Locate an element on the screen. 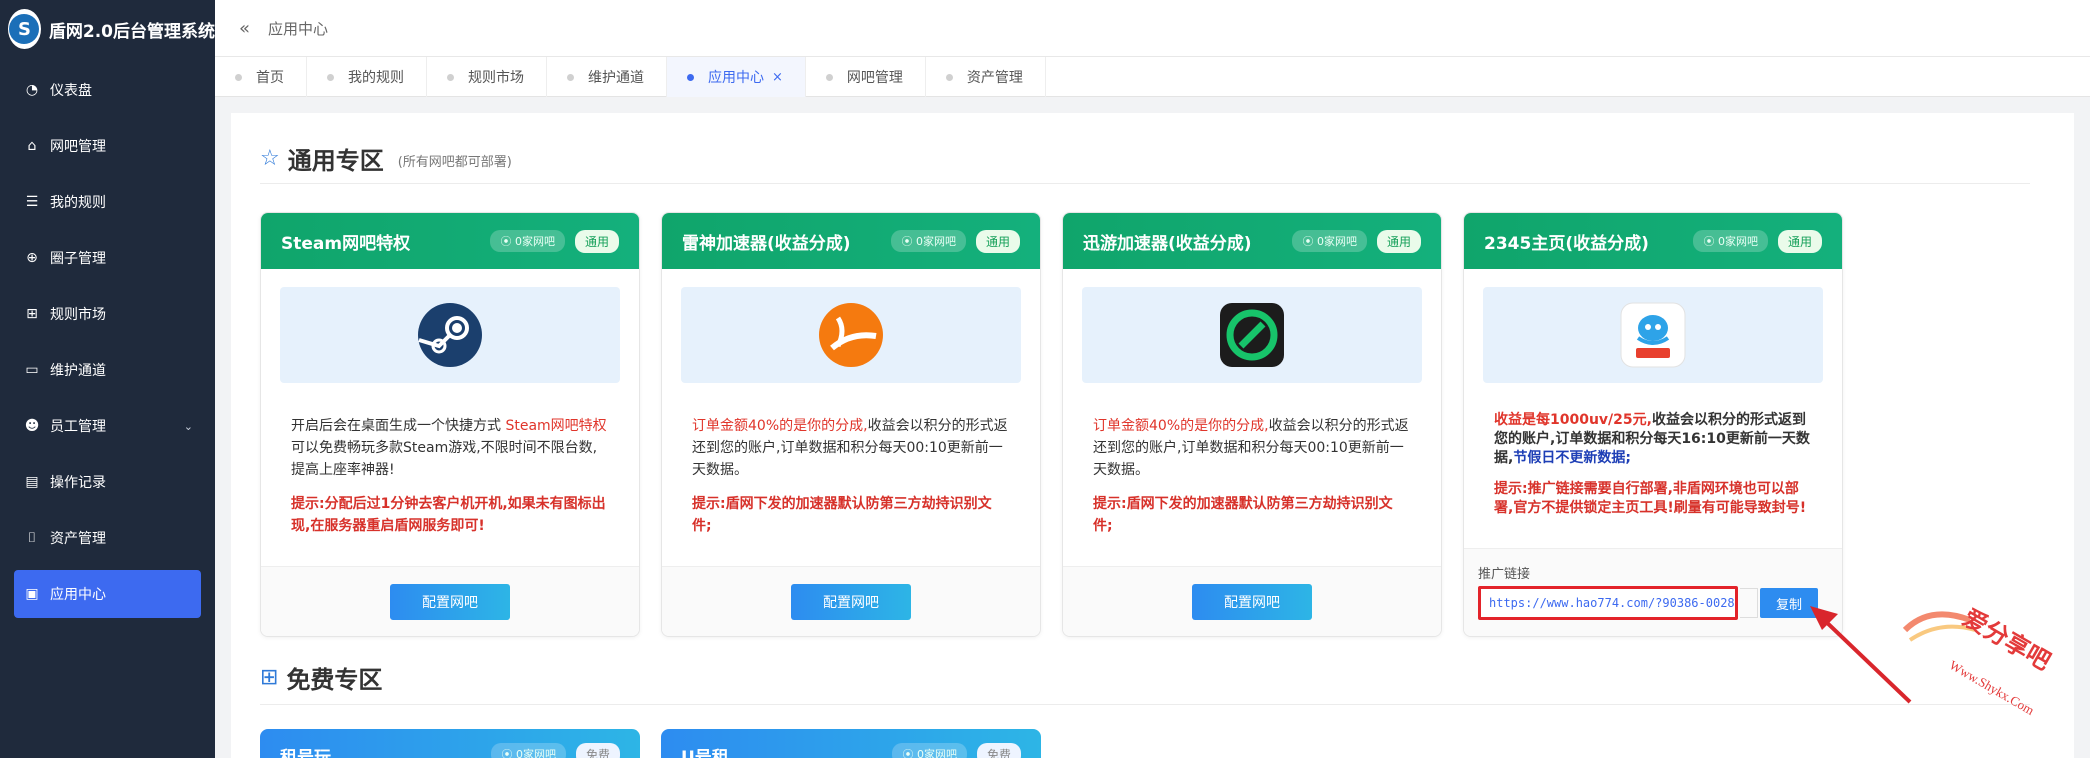 Image resolution: width=2090 pixels, height=758 pixels. card-header: 2345主页(收益分成) ⦿ 0家网吧 通用 is located at coordinates (1653, 241).